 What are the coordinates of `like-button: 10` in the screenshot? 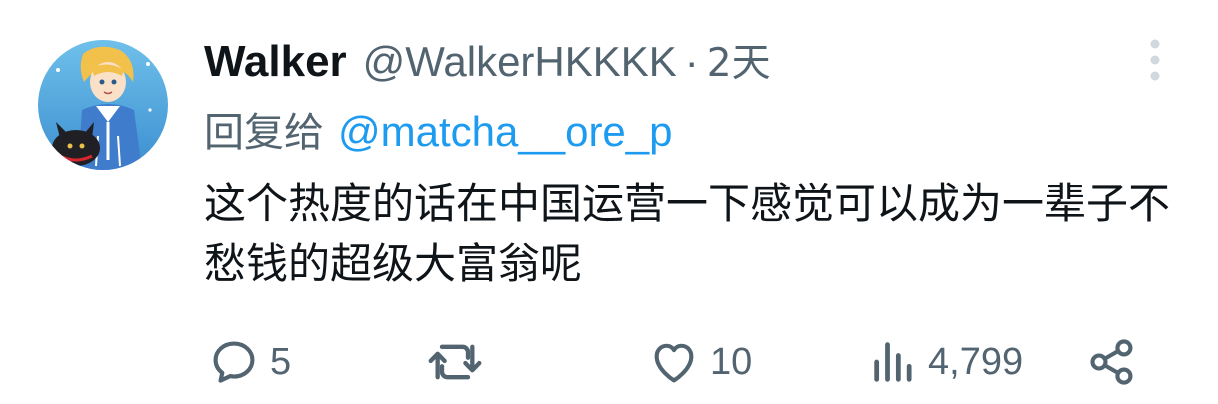 It's located at (700, 362).